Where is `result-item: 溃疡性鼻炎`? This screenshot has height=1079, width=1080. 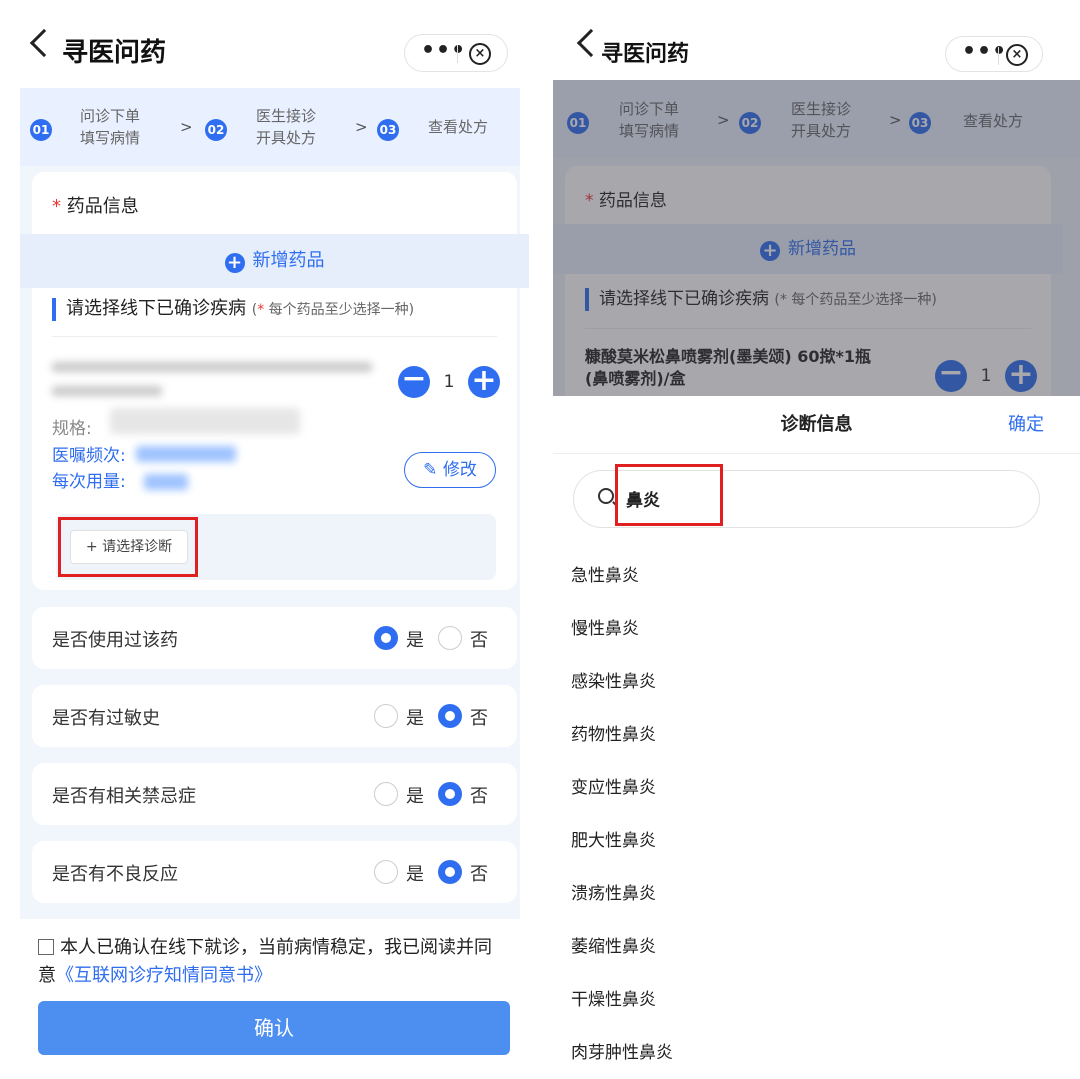 result-item: 溃疡性鼻炎 is located at coordinates (613, 891).